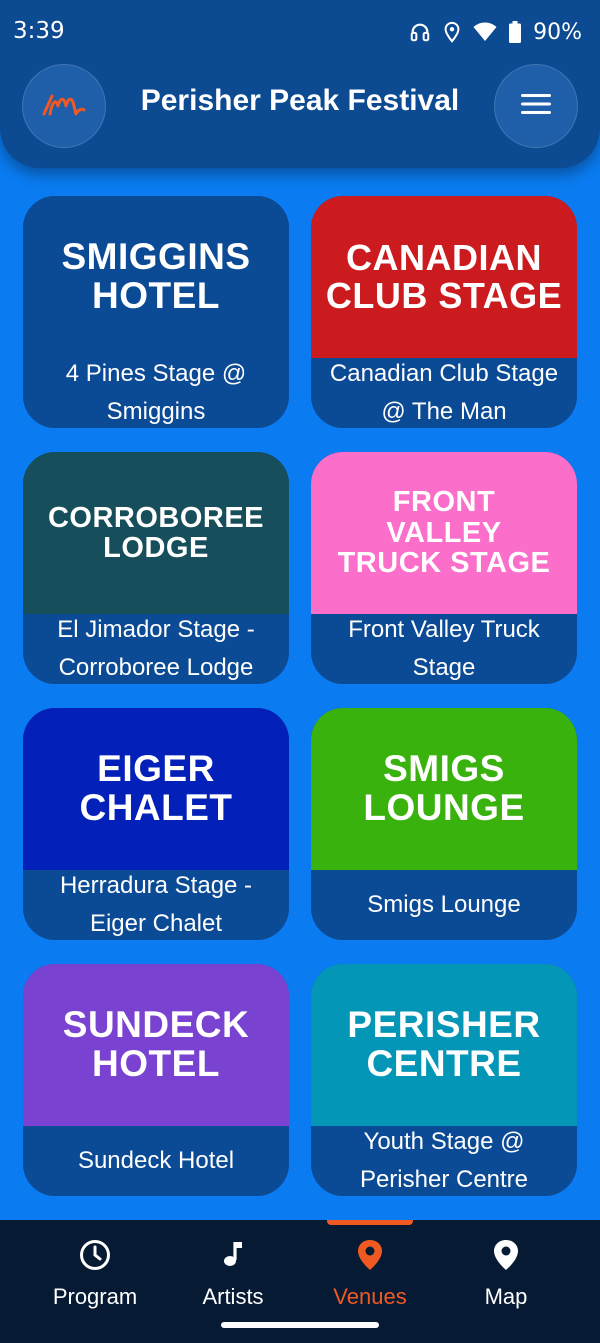 This screenshot has height=1343, width=600. I want to click on venue-stage-line: Smigs Lounge, so click(444, 904).